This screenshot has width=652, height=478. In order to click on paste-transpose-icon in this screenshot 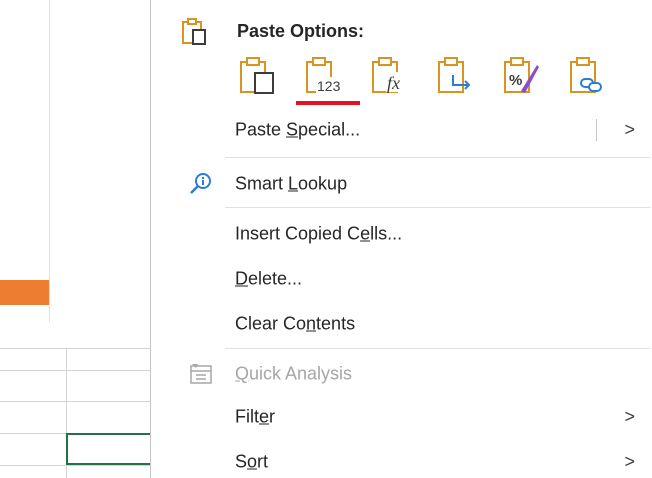, I will do `click(455, 77)`.